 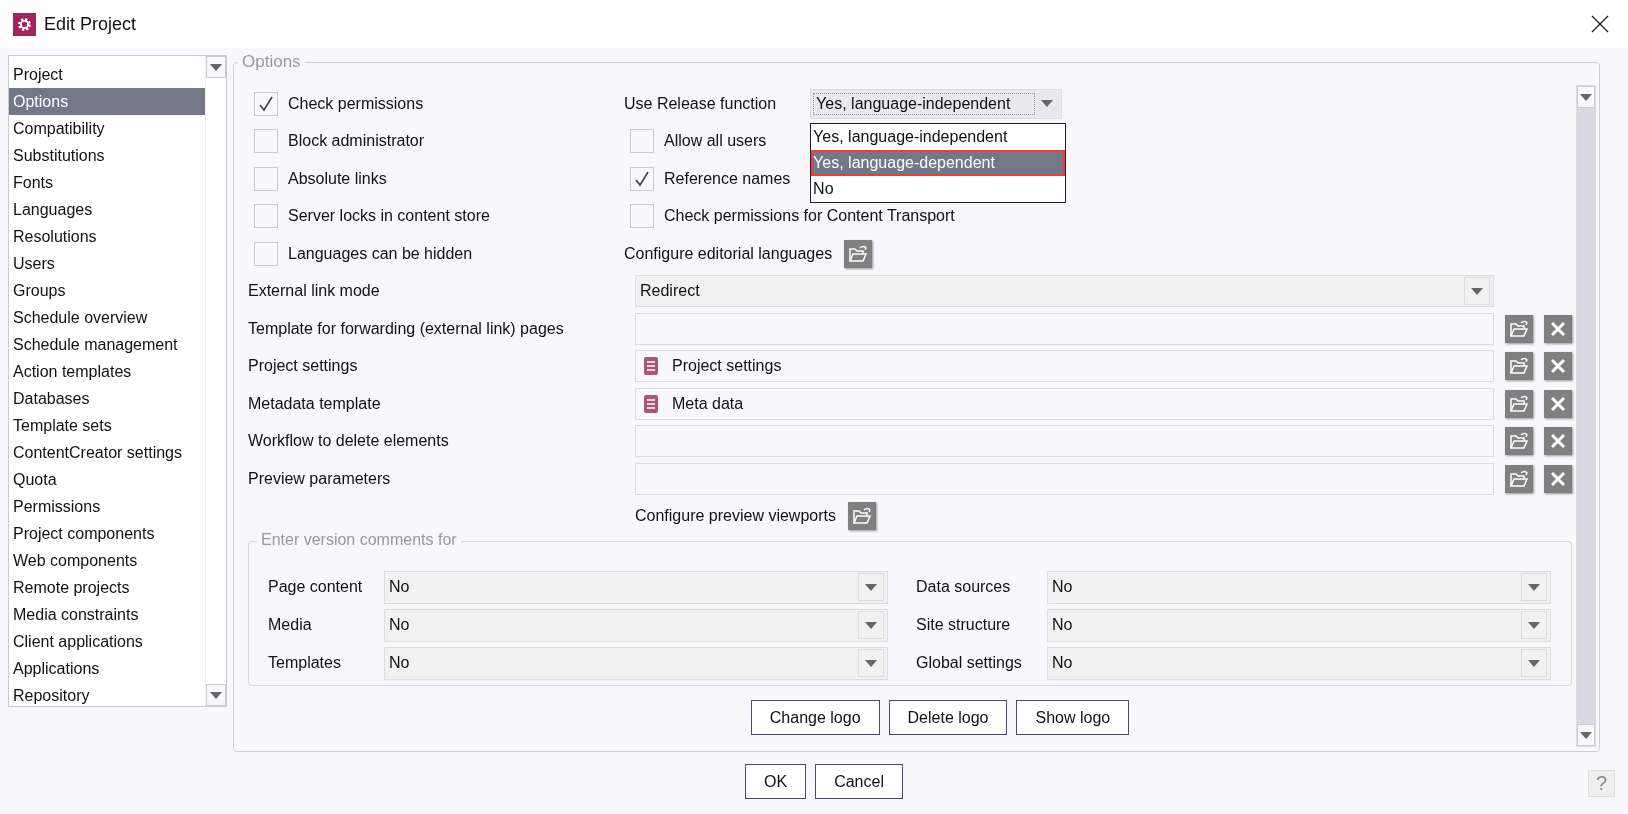 What do you see at coordinates (107, 506) in the screenshot?
I see `sidebar-item: Permissions` at bounding box center [107, 506].